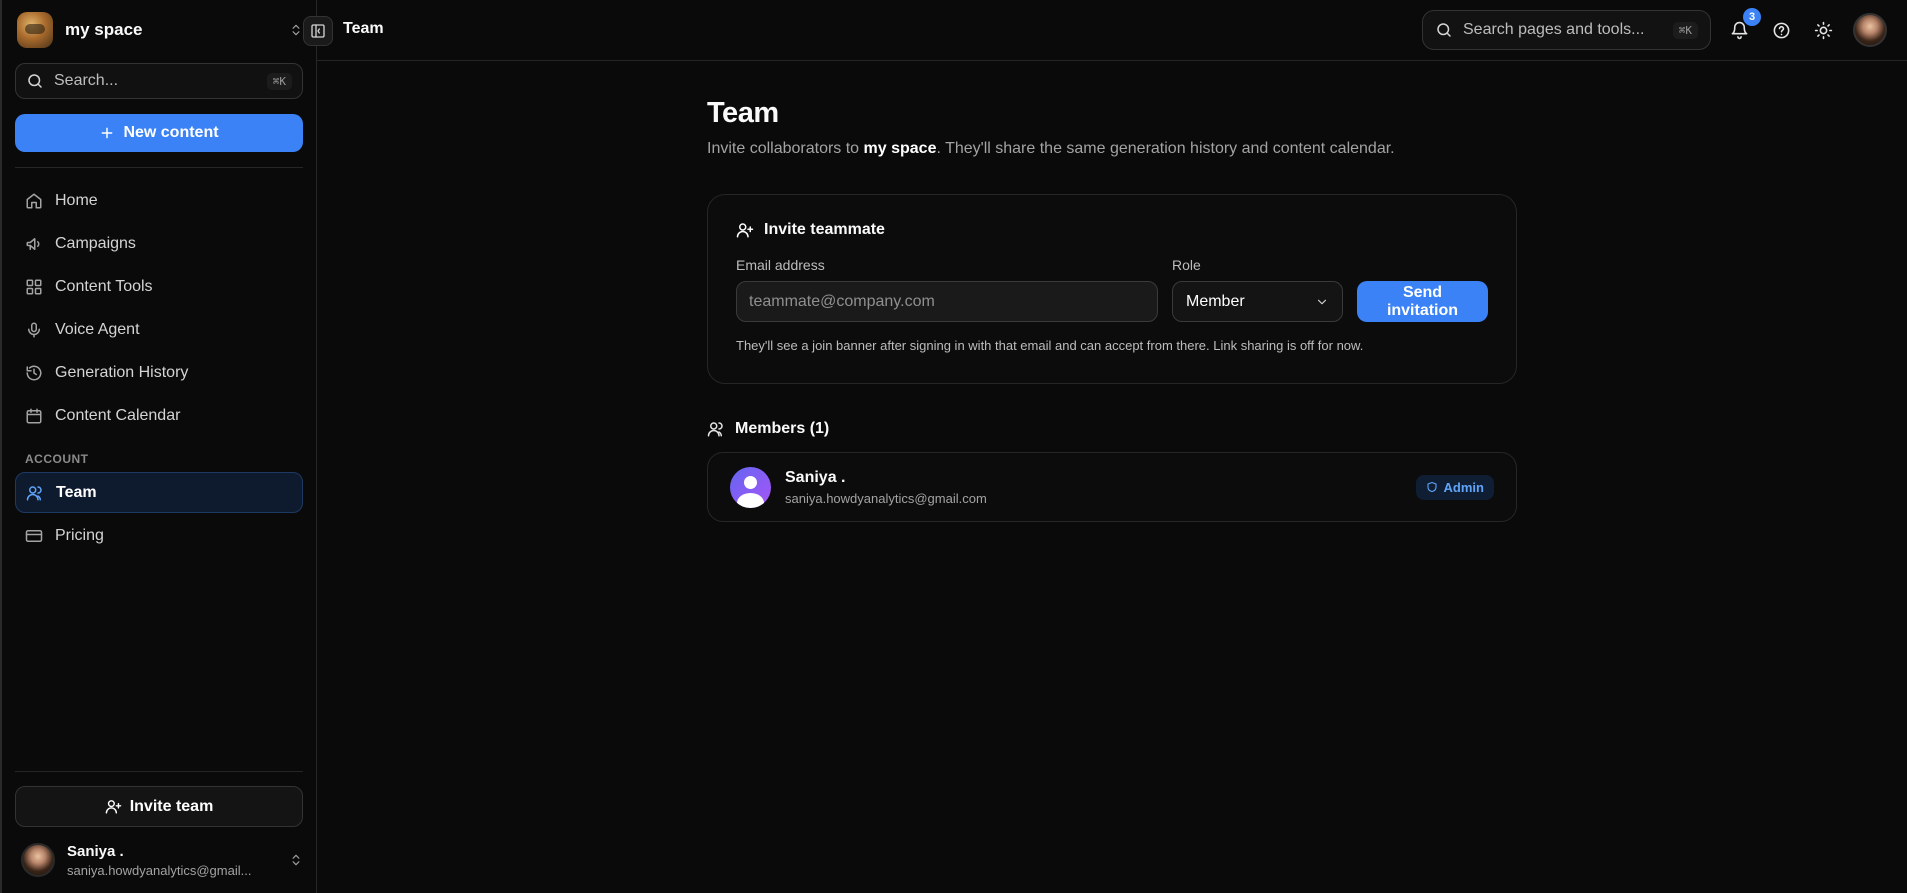 Image resolution: width=1907 pixels, height=893 pixels. I want to click on avatar, so click(38, 860).